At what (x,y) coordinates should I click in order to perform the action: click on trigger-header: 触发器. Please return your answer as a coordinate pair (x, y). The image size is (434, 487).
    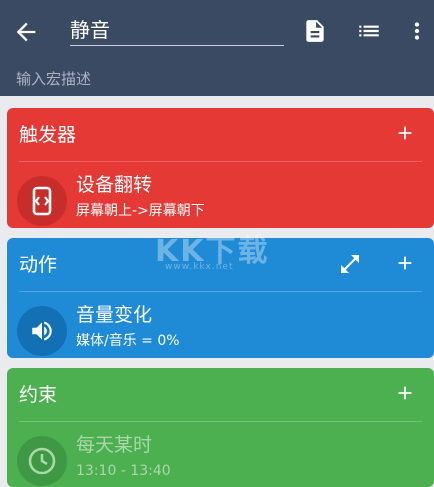
    Looking at the image, I should click on (220, 134).